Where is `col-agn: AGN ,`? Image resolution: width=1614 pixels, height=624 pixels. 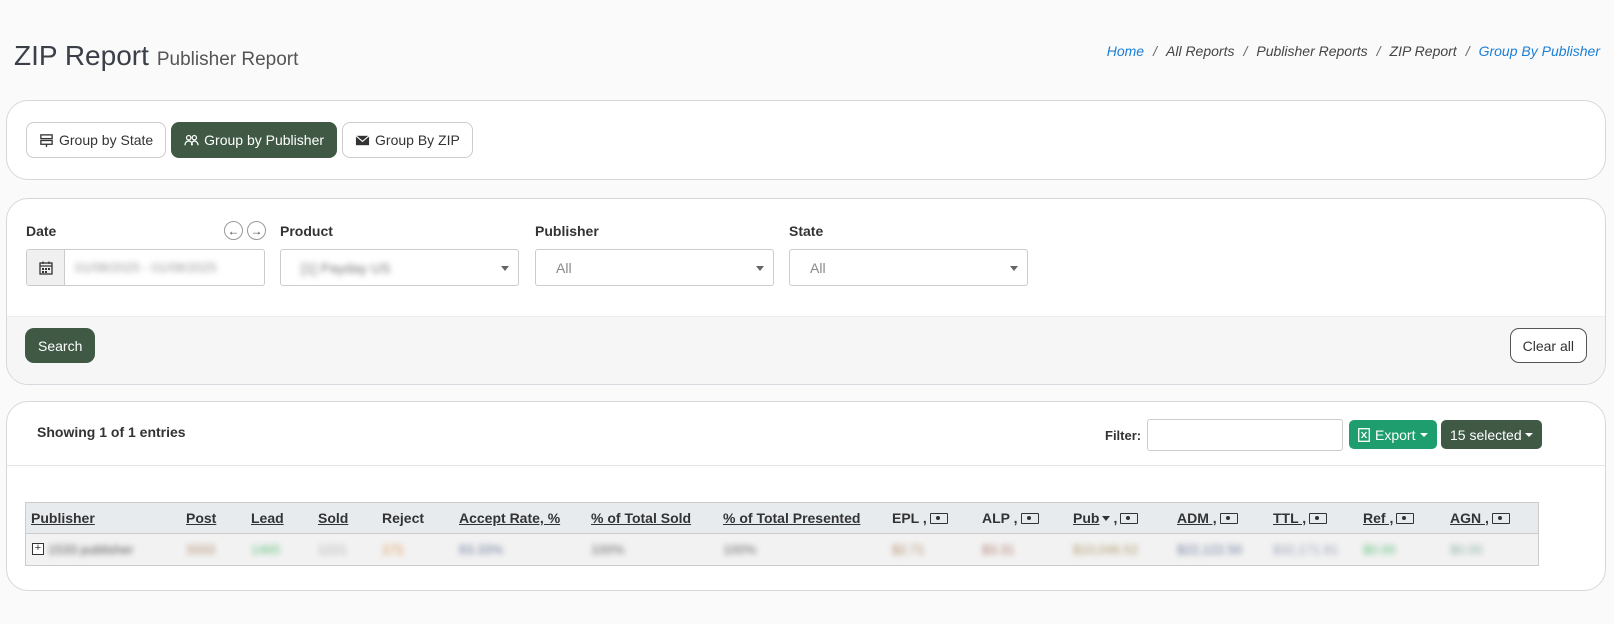 col-agn: AGN , is located at coordinates (1480, 518).